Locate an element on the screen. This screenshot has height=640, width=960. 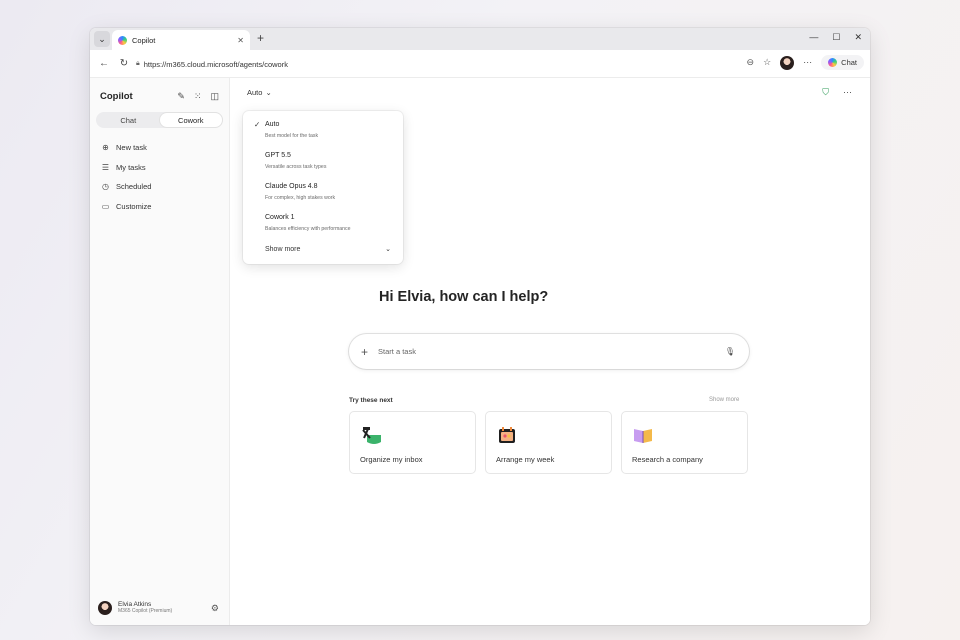
user-profile: Elvia Atkins M365 Copilot (Premium) ⚙ is located at coordinates (158, 608).